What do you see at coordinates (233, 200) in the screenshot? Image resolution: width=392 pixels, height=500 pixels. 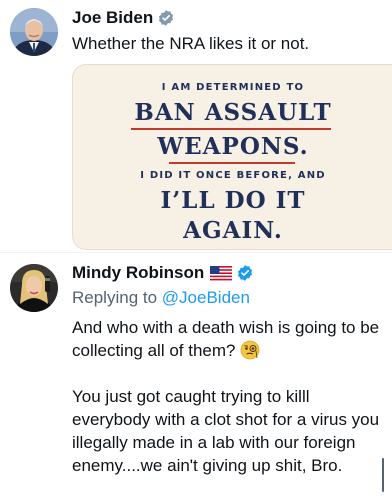 I see `media-line-5: I’LL DO IT` at bounding box center [233, 200].